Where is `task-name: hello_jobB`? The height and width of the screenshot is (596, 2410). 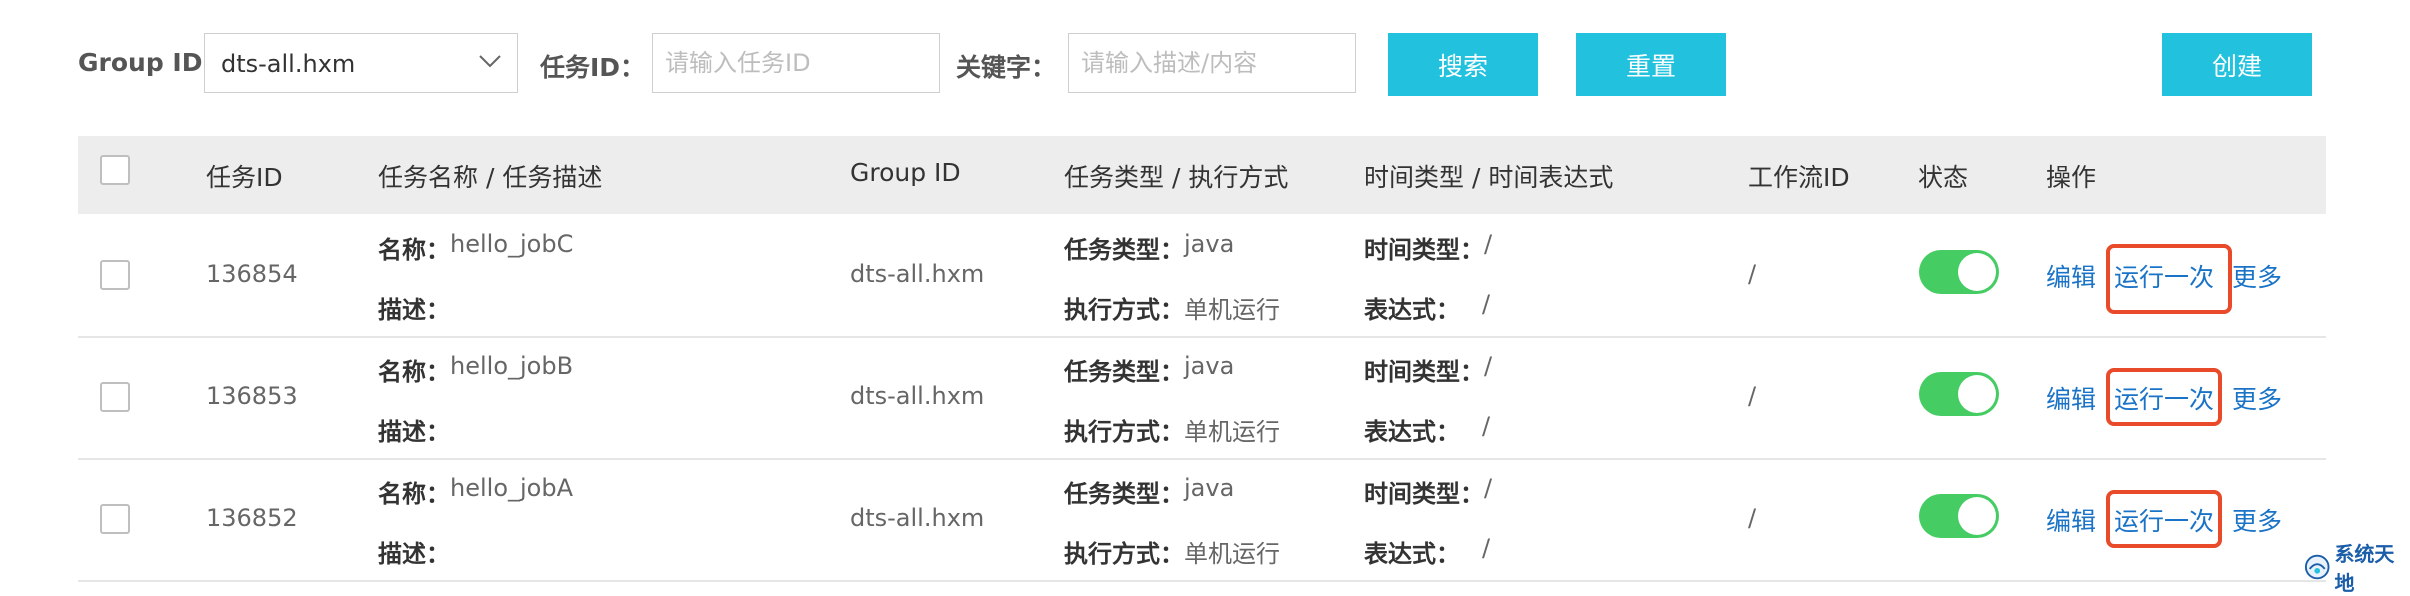
task-name: hello_jobB is located at coordinates (512, 366).